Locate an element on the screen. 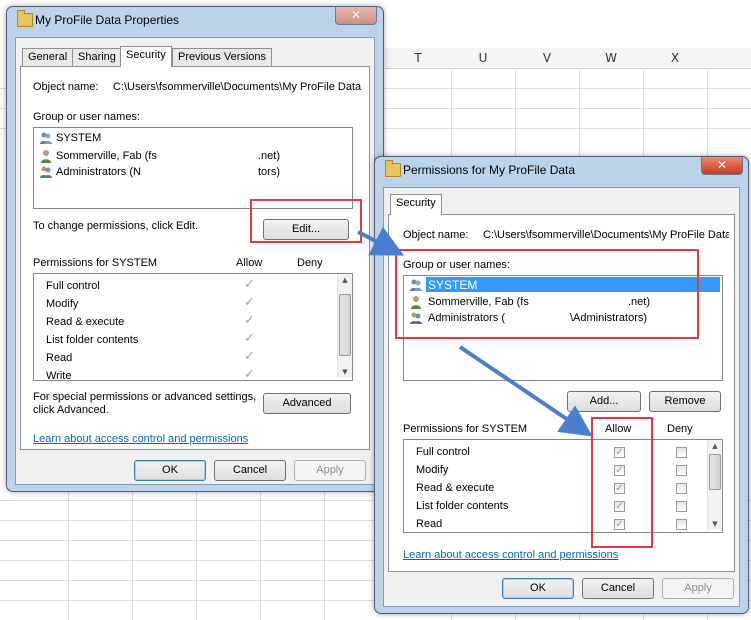  arrow-users-to-allow is located at coordinates (525, 391).